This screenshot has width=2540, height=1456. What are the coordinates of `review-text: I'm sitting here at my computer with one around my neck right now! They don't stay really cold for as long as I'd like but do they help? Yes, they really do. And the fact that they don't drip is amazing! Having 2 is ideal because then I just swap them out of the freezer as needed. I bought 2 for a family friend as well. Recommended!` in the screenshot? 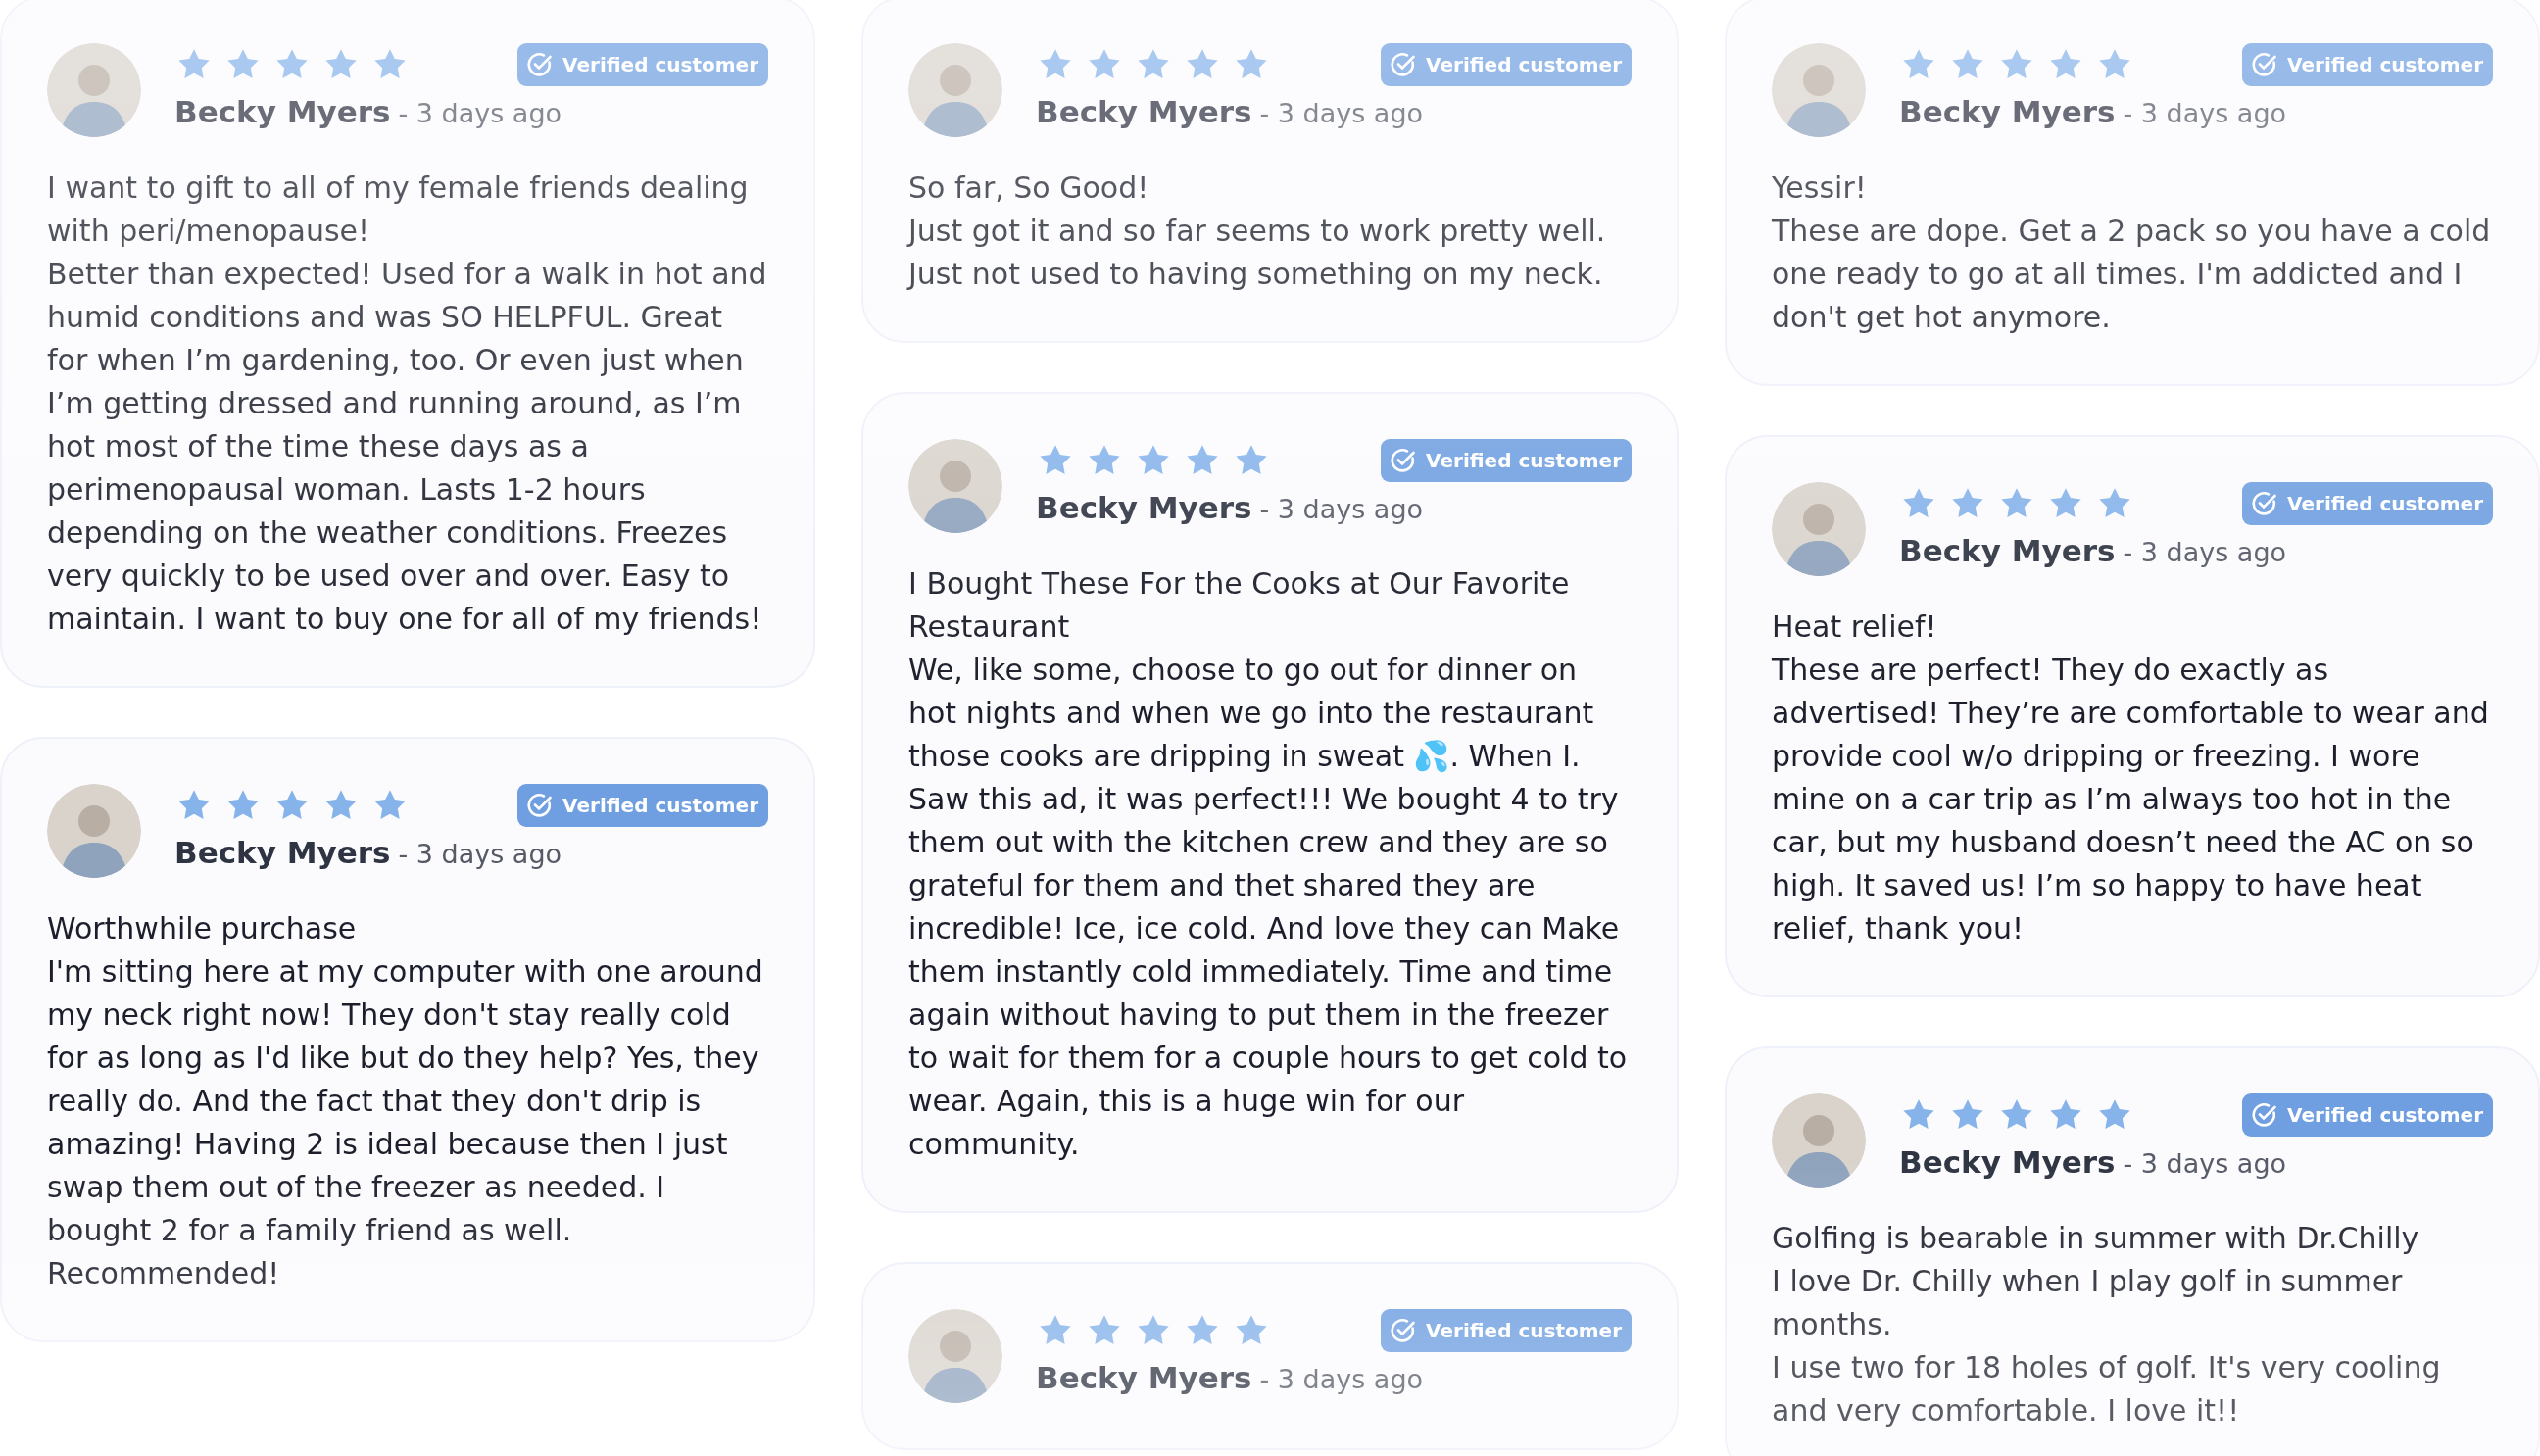 It's located at (406, 1122).